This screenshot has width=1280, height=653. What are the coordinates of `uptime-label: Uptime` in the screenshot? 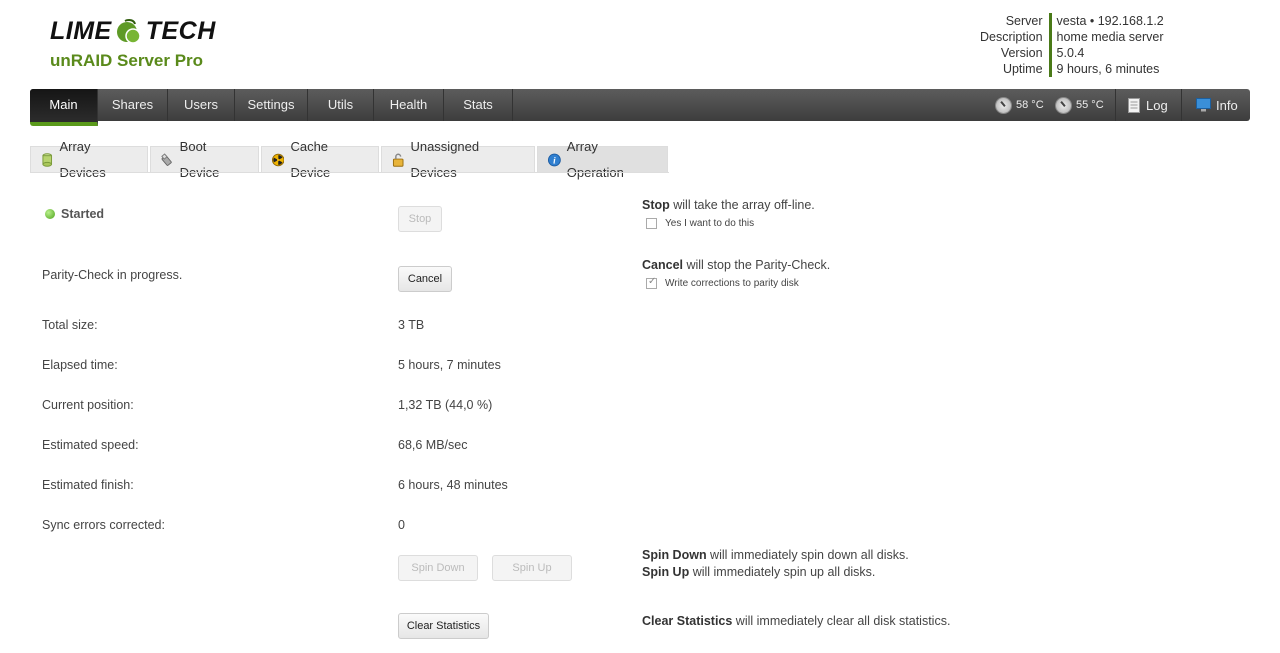 It's located at (1022, 69).